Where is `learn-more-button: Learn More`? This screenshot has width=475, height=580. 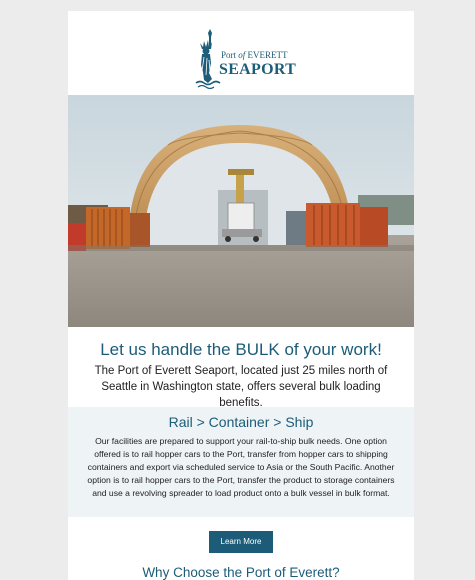 learn-more-button: Learn More is located at coordinates (241, 542).